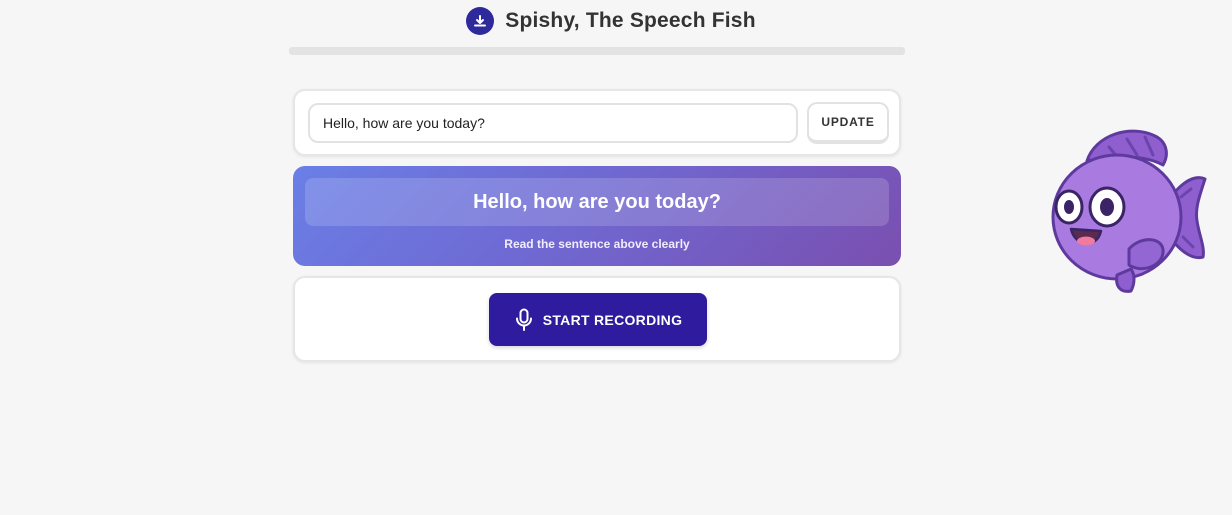 The image size is (1232, 515). Describe the element at coordinates (553, 123) in the screenshot. I see `sentence-input` at that location.